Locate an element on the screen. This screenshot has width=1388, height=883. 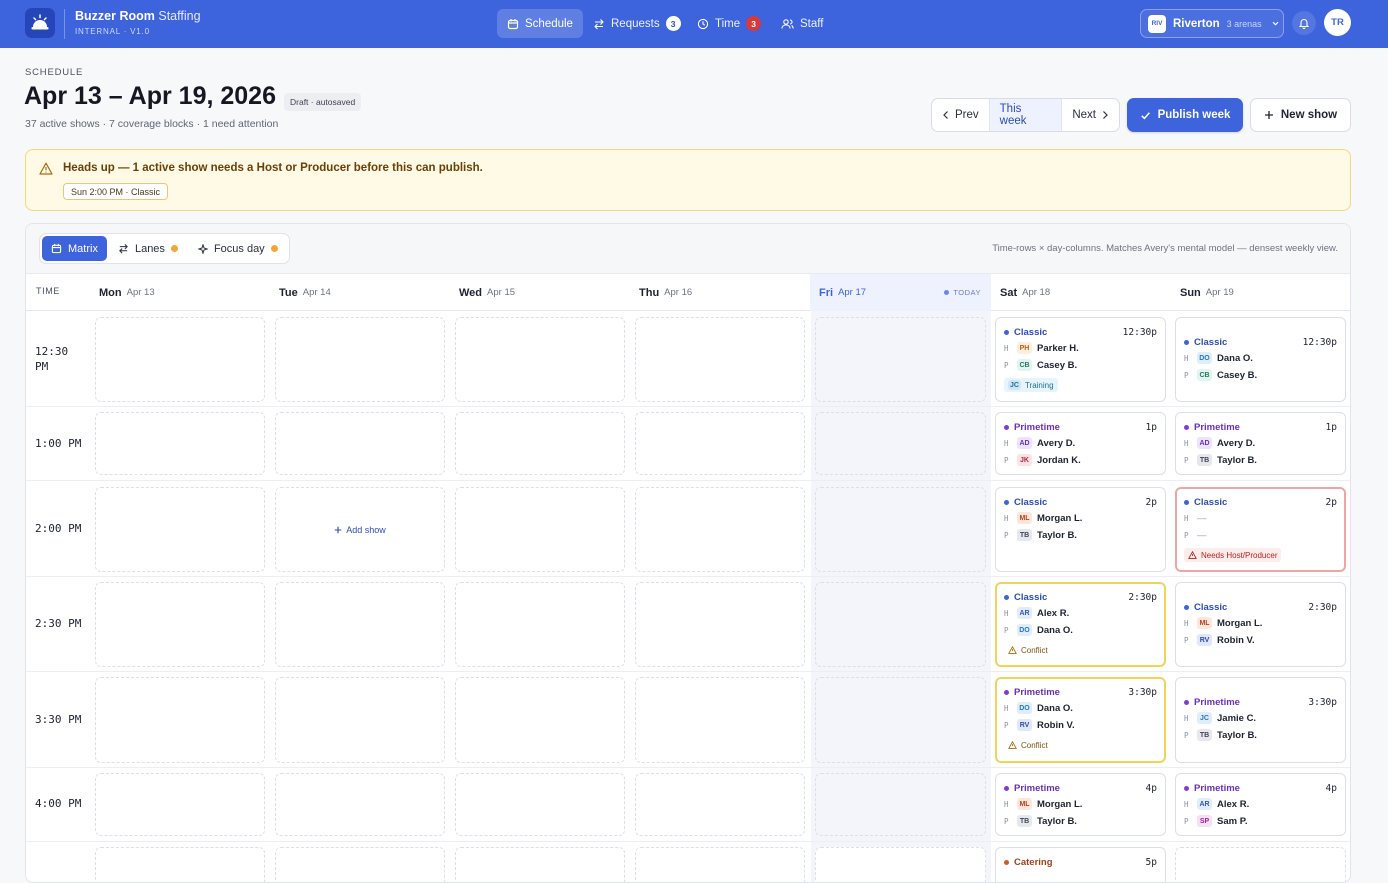
nav-tab-schedule: Schedule is located at coordinates (540, 23).